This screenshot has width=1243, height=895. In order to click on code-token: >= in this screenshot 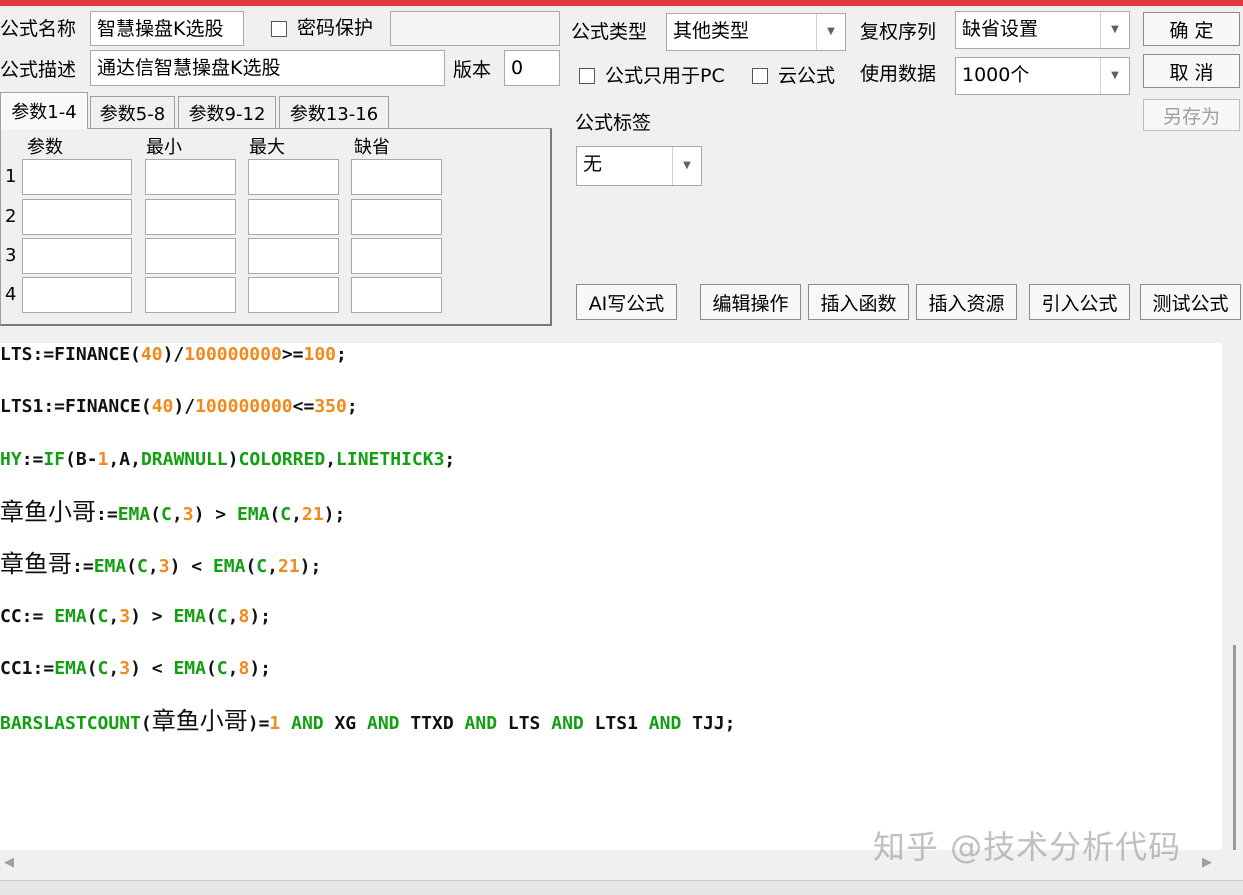, I will do `click(292, 354)`.